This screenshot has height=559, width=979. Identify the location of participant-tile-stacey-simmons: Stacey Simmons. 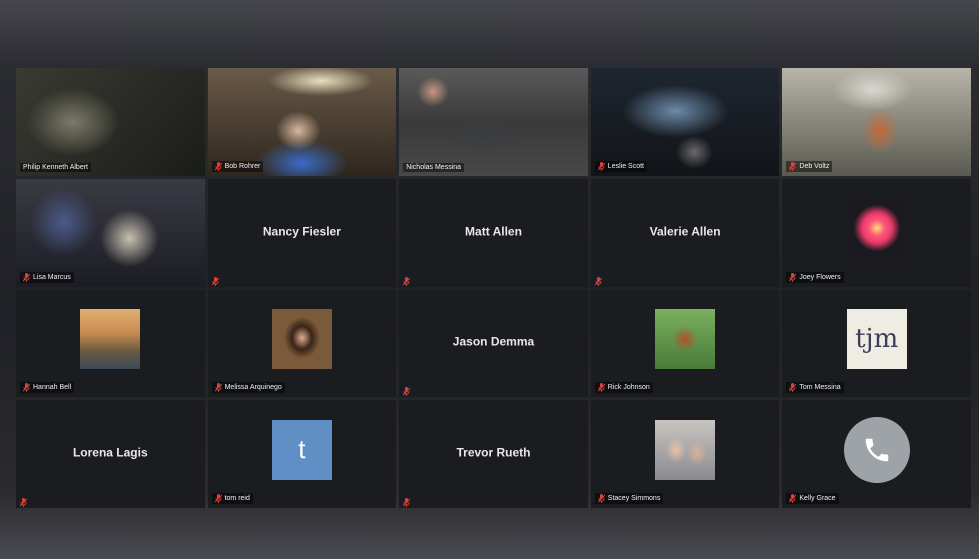
(685, 454).